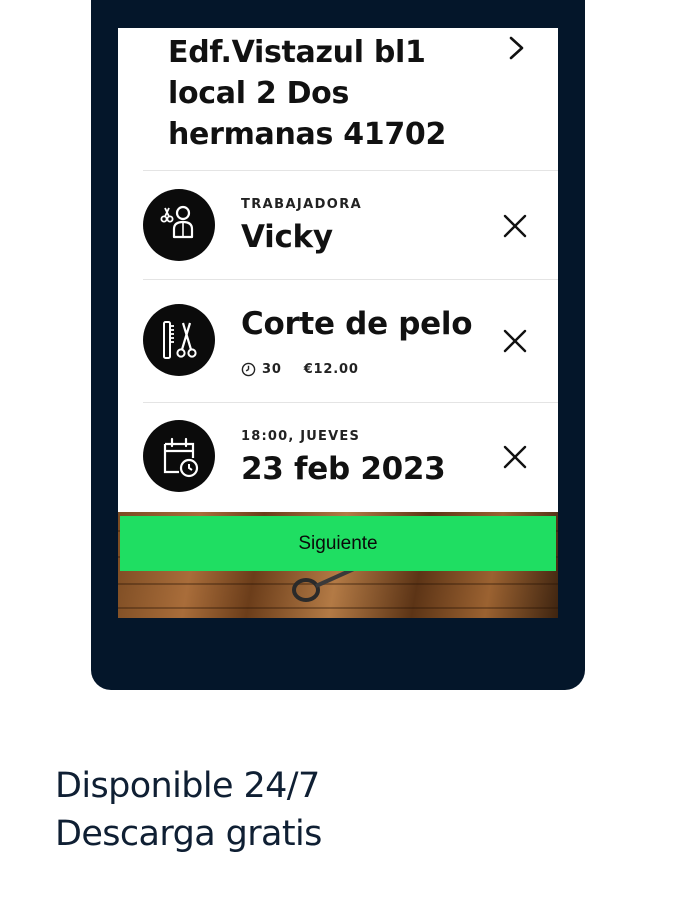  What do you see at coordinates (515, 457) in the screenshot?
I see `remove-datetime-close-icon` at bounding box center [515, 457].